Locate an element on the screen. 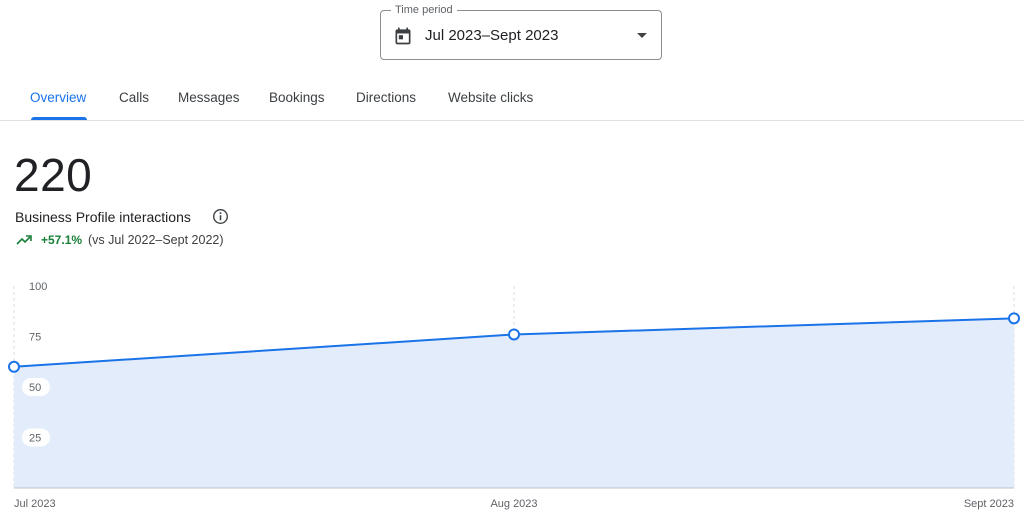 This screenshot has height=518, width=1024. chevron-down-icon is located at coordinates (642, 35).